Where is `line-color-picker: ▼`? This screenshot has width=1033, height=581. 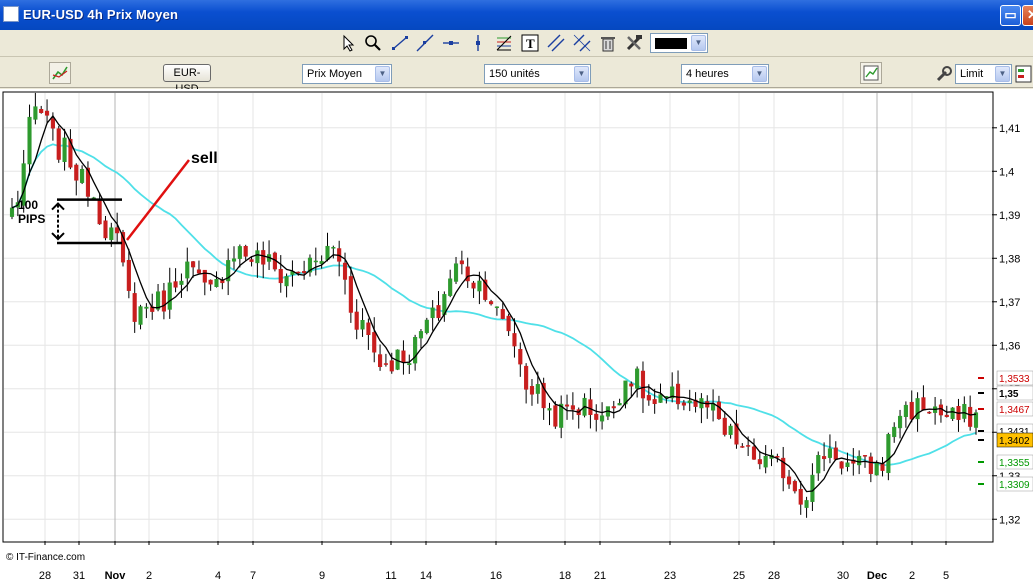 line-color-picker: ▼ is located at coordinates (679, 43).